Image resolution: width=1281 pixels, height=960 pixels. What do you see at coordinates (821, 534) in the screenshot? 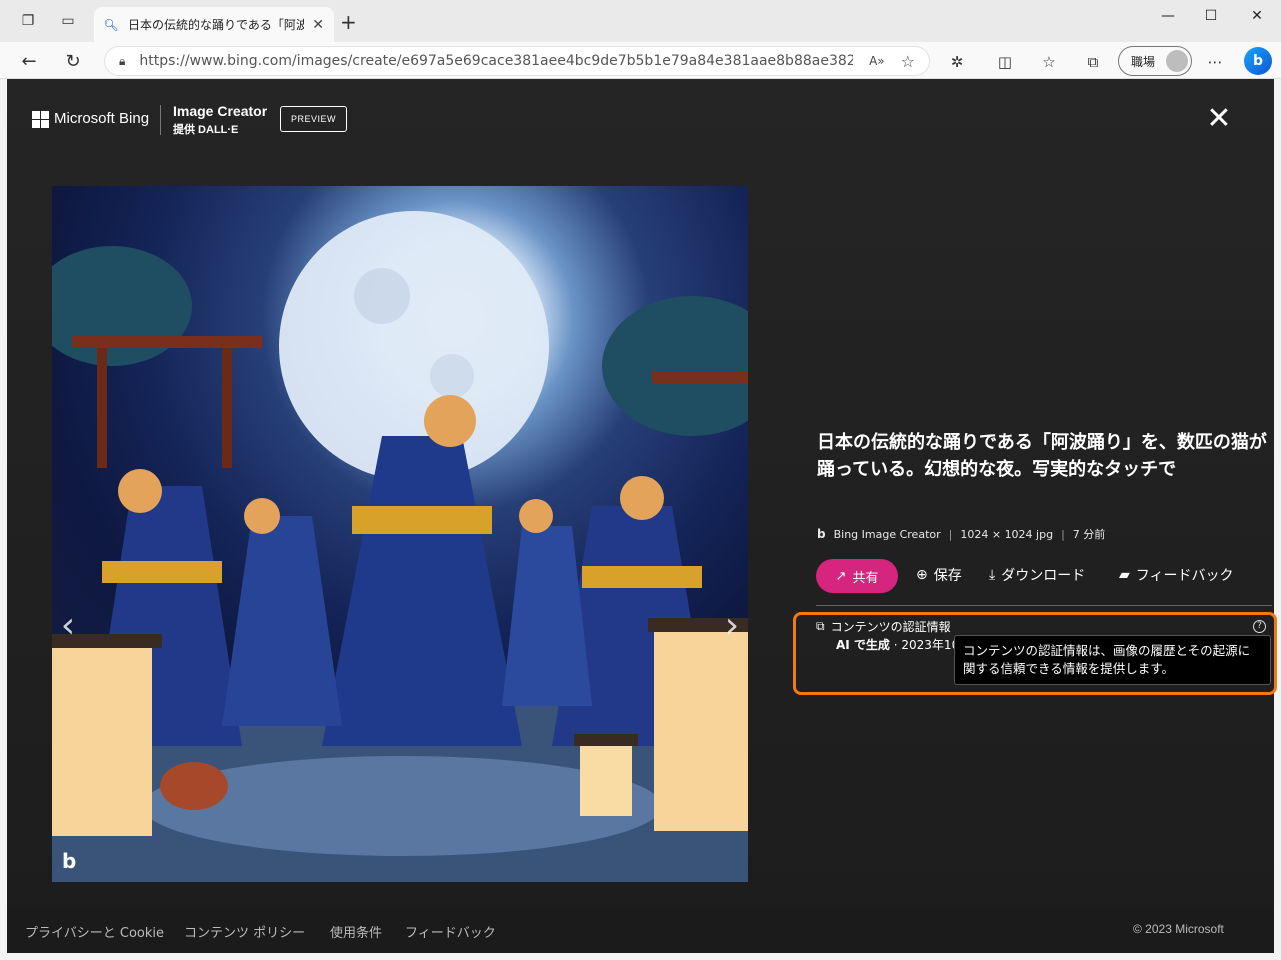
I see `bing-small-icon: b` at bounding box center [821, 534].